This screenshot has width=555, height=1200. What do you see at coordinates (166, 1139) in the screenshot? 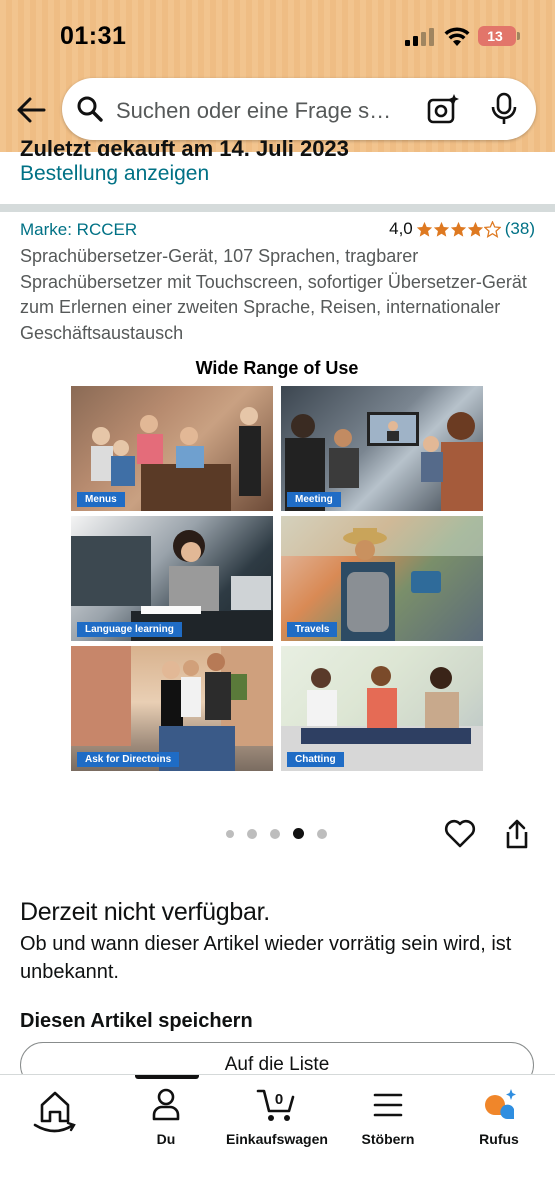
I see `nav-you-label: Du` at bounding box center [166, 1139].